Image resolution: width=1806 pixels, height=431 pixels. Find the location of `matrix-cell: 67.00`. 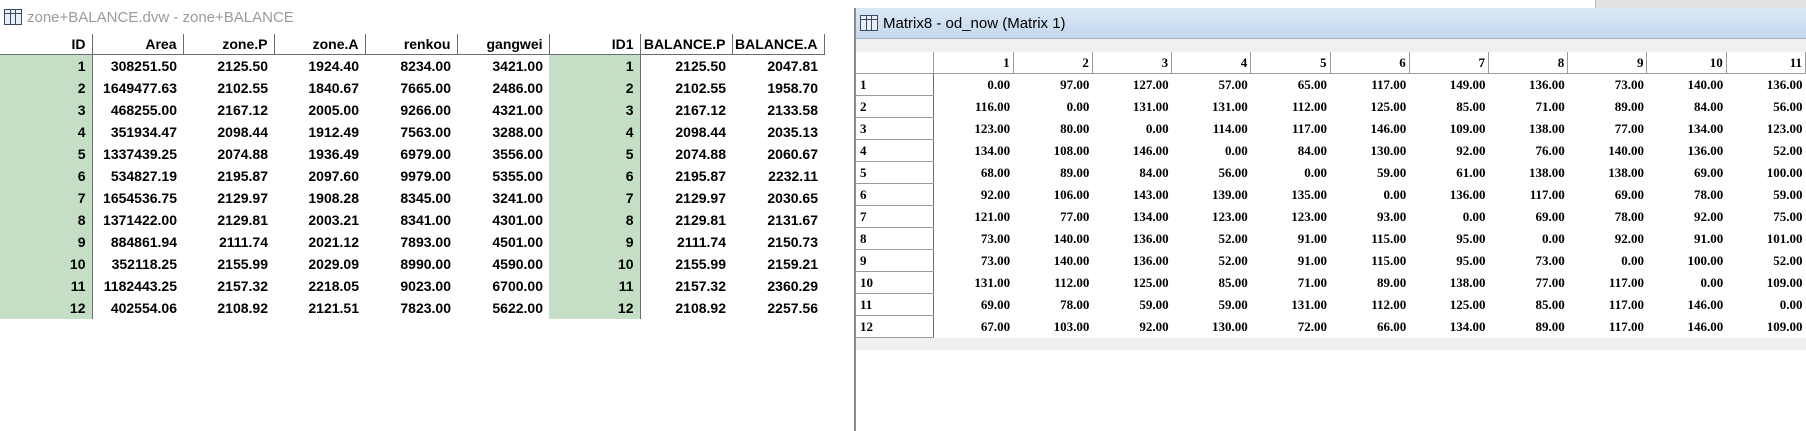

matrix-cell: 67.00 is located at coordinates (973, 326).